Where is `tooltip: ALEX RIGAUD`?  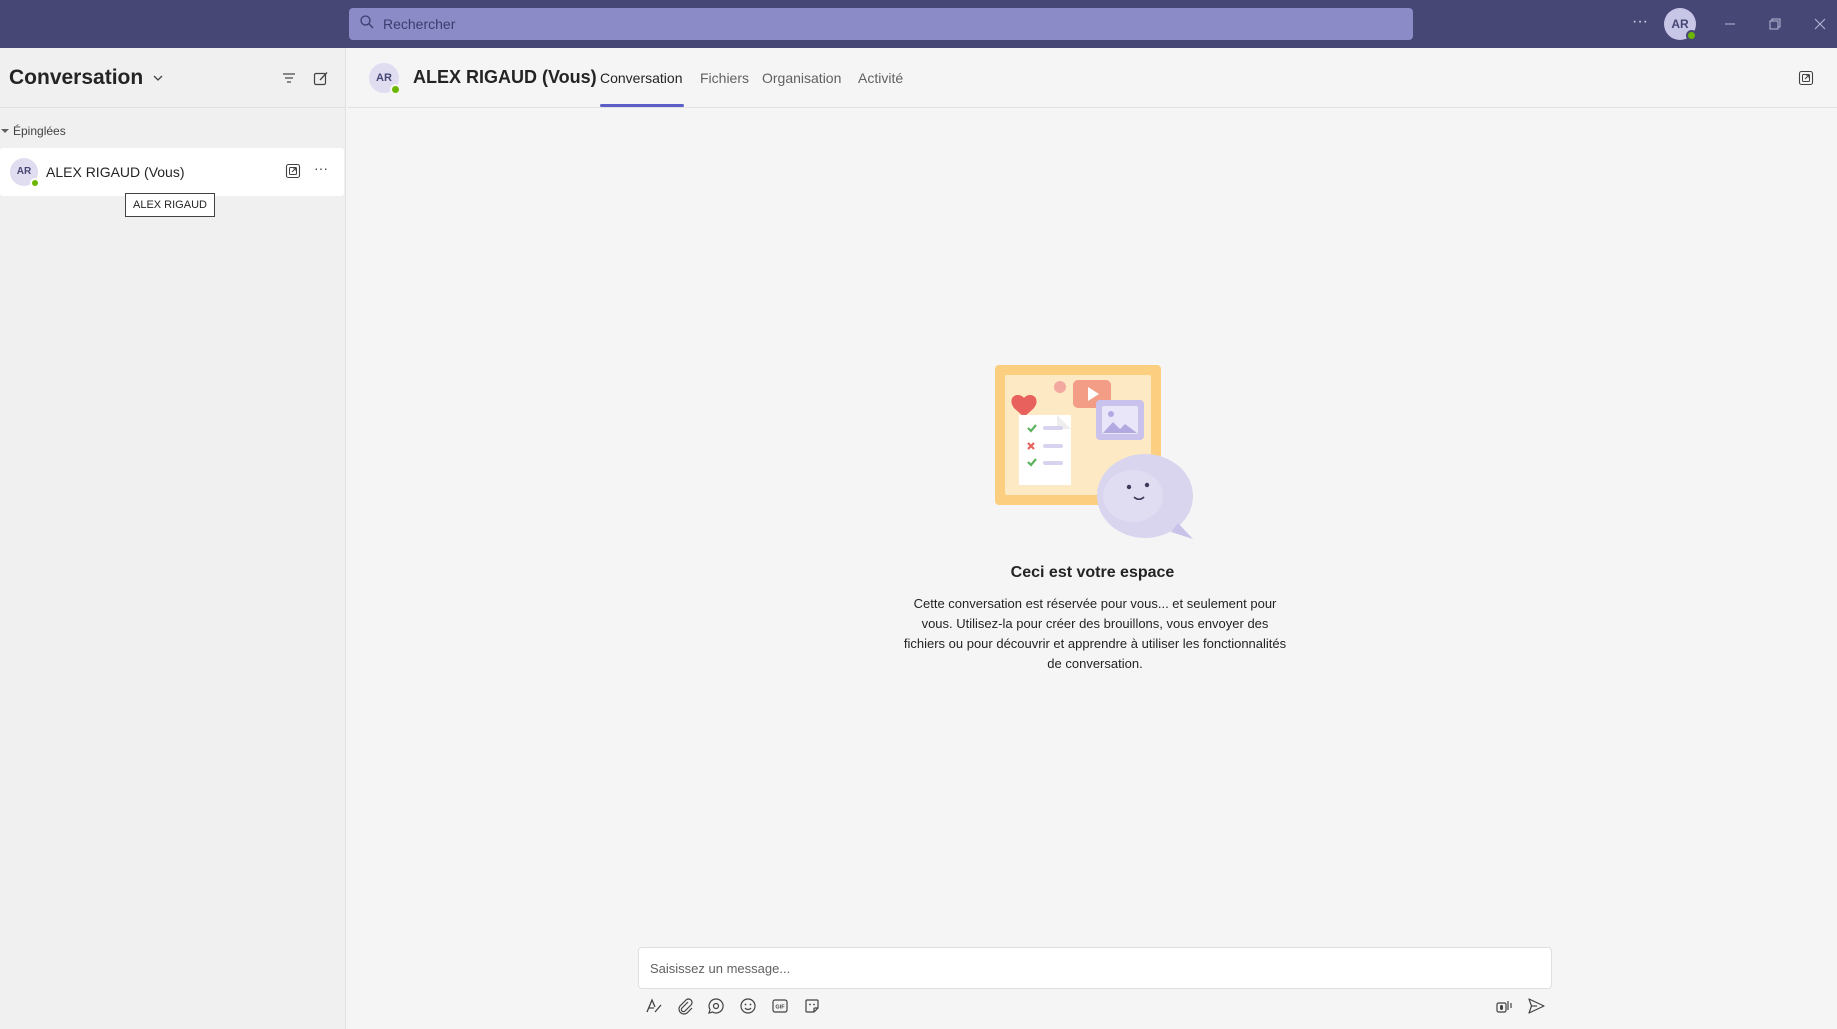
tooltip: ALEX RIGAUD is located at coordinates (170, 205).